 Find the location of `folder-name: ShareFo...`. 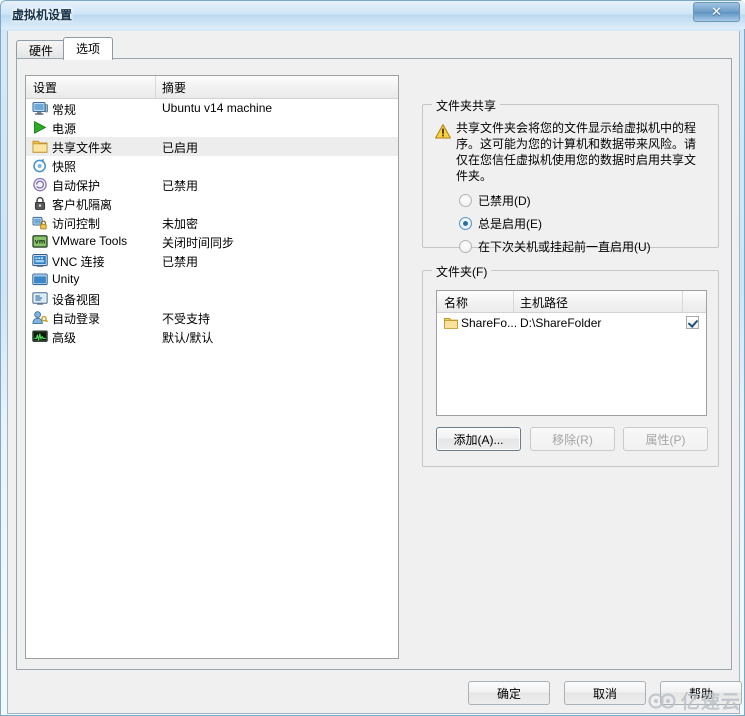

folder-name: ShareFo... is located at coordinates (489, 323).